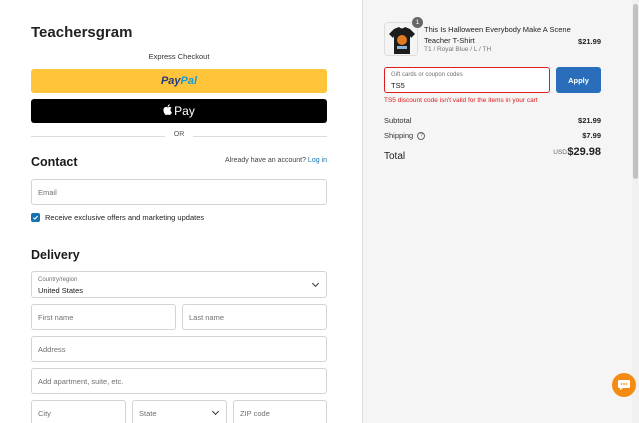 This screenshot has height=423, width=639. What do you see at coordinates (315, 283) in the screenshot?
I see `chevron-down-icon` at bounding box center [315, 283].